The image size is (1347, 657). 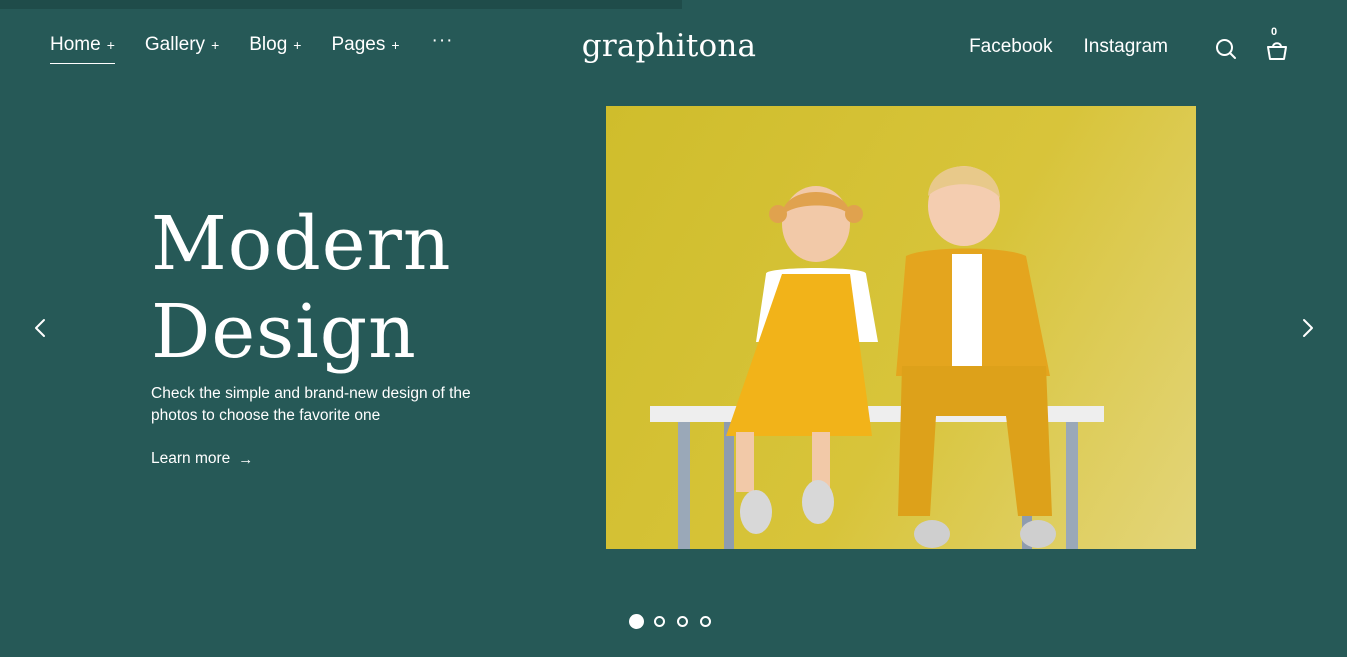 I want to click on cart-count-badge: 0, so click(x=1274, y=32).